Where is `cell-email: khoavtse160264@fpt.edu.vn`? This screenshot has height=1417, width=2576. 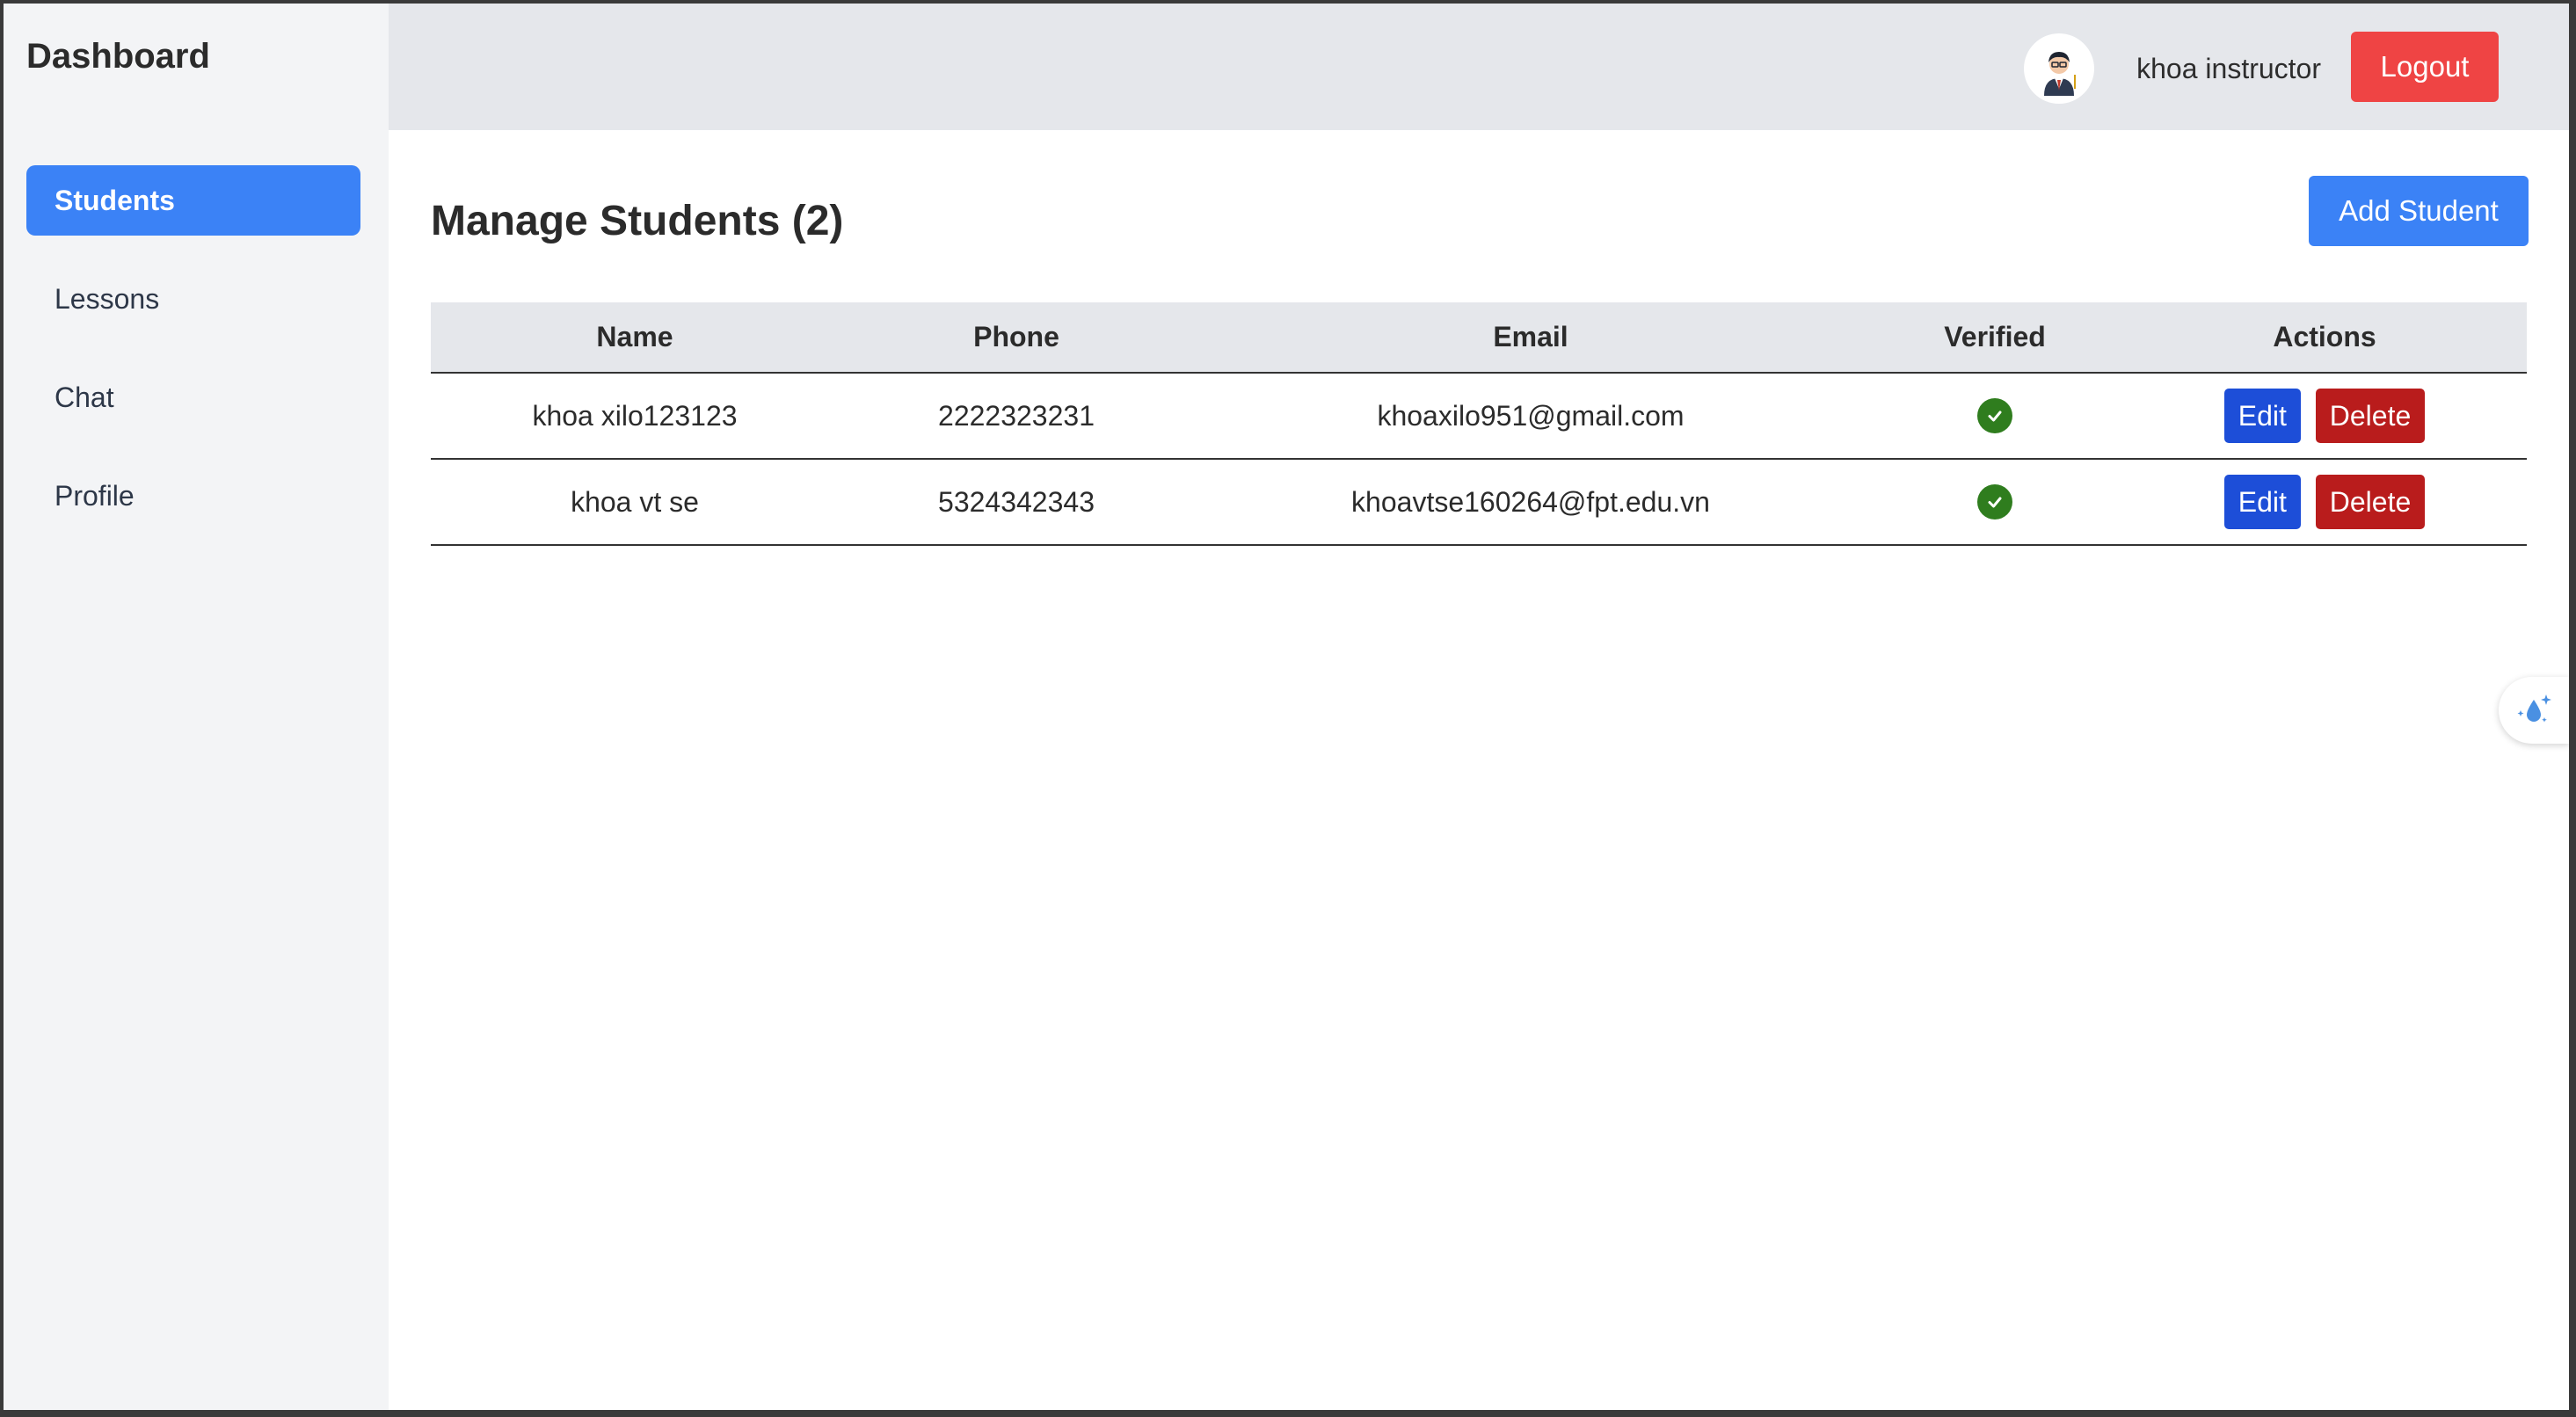 cell-email: khoavtse160264@fpt.edu.vn is located at coordinates (1530, 503).